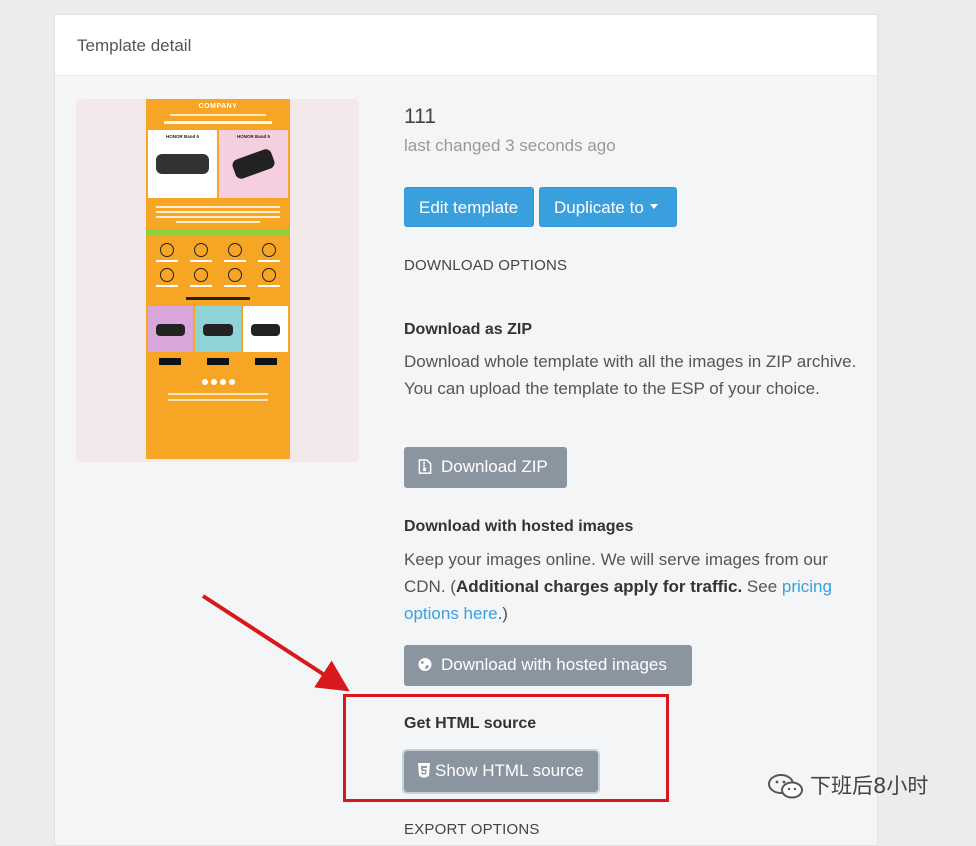 The image size is (976, 846). Describe the element at coordinates (785, 786) in the screenshot. I see `wechat-icon` at that location.